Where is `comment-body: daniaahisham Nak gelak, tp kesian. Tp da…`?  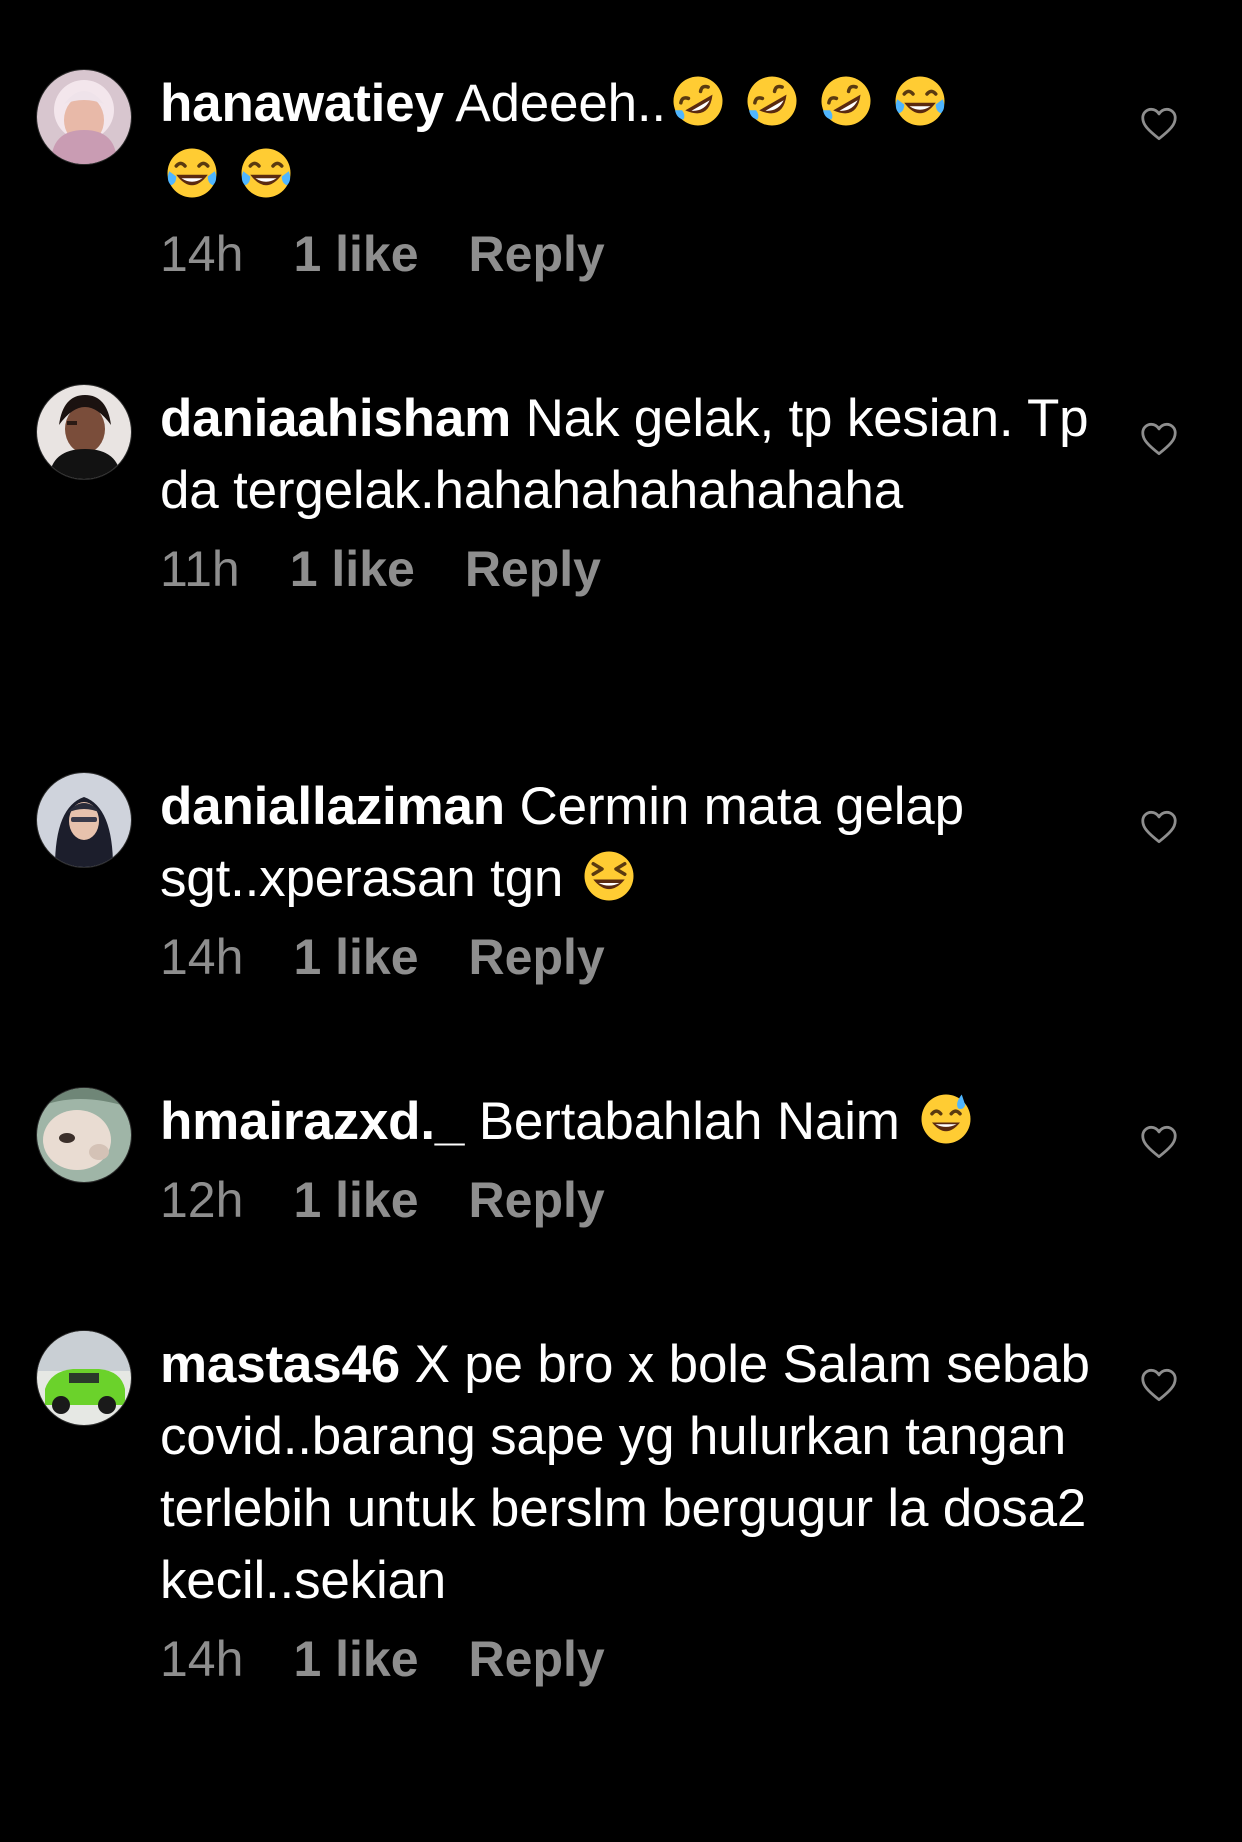
comment-body: daniaahisham Nak gelak, tp kesian. Tp da… is located at coordinates (625, 491).